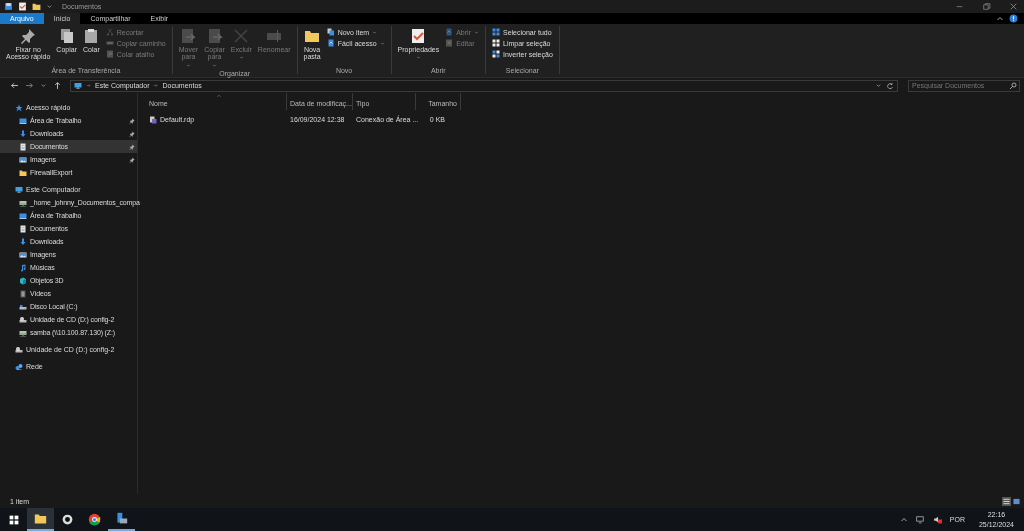 This screenshot has height=531, width=1024. I want to click on music-icon, so click(23, 267).